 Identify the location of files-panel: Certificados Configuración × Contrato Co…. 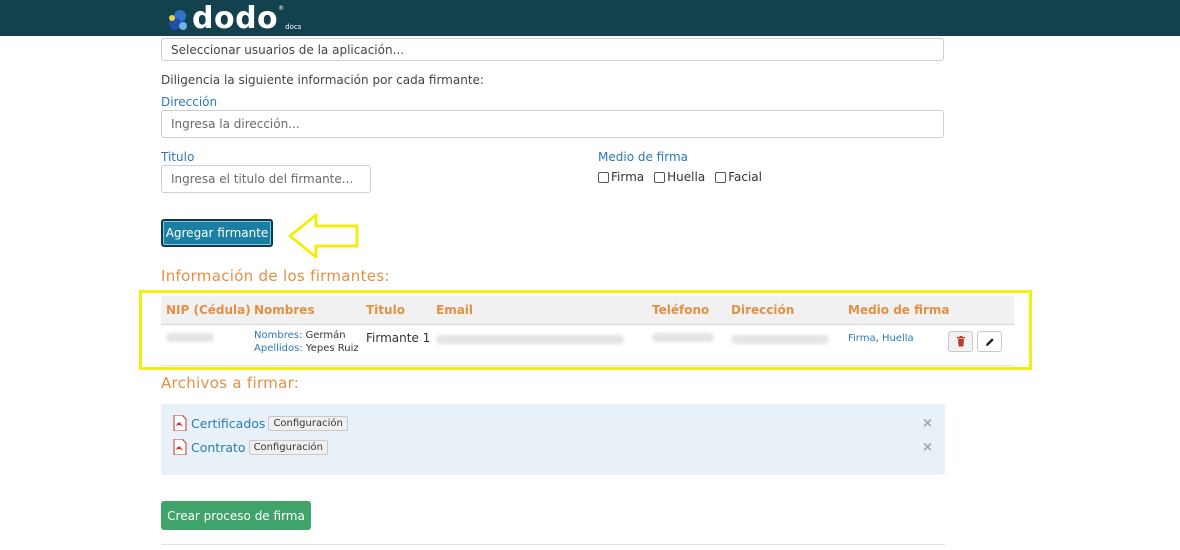
(553, 439).